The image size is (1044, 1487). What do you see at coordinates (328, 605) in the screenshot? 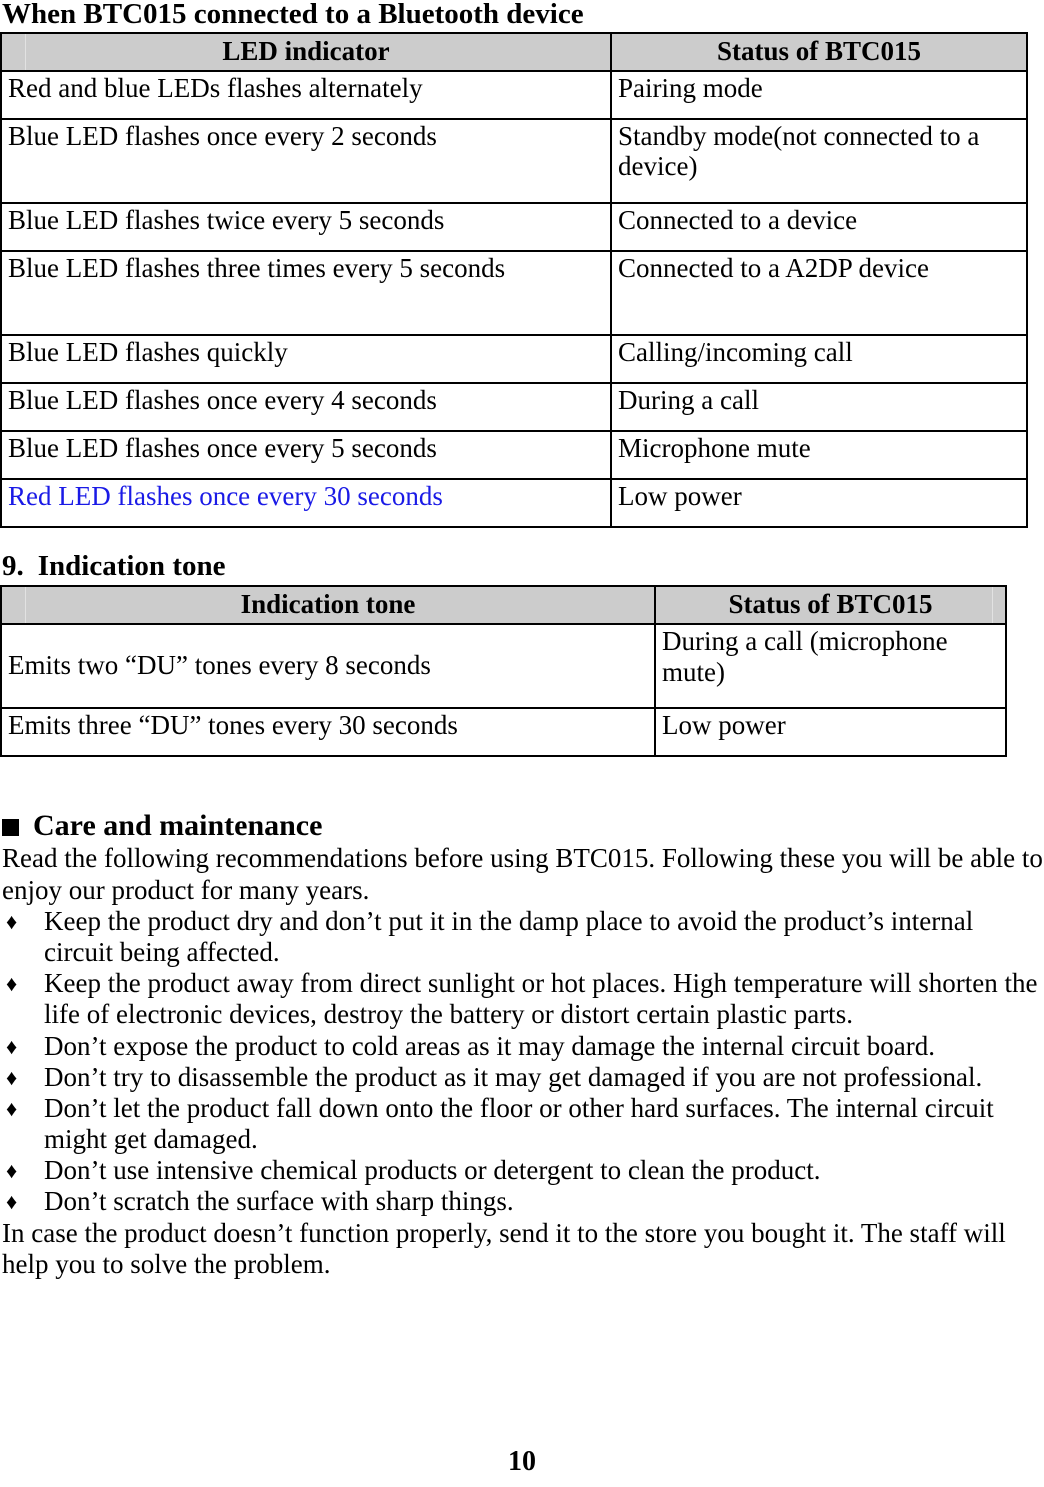
I see `column-header-indication-tone: Indication tone` at bounding box center [328, 605].